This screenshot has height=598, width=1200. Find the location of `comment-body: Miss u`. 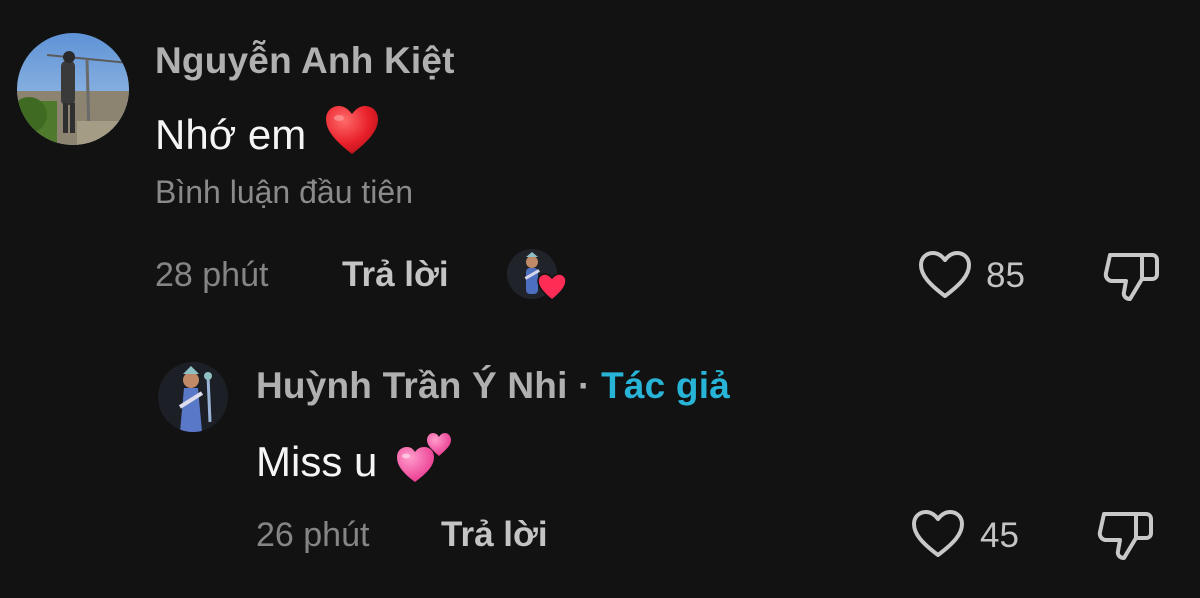

comment-body: Miss u is located at coordinates (317, 461).